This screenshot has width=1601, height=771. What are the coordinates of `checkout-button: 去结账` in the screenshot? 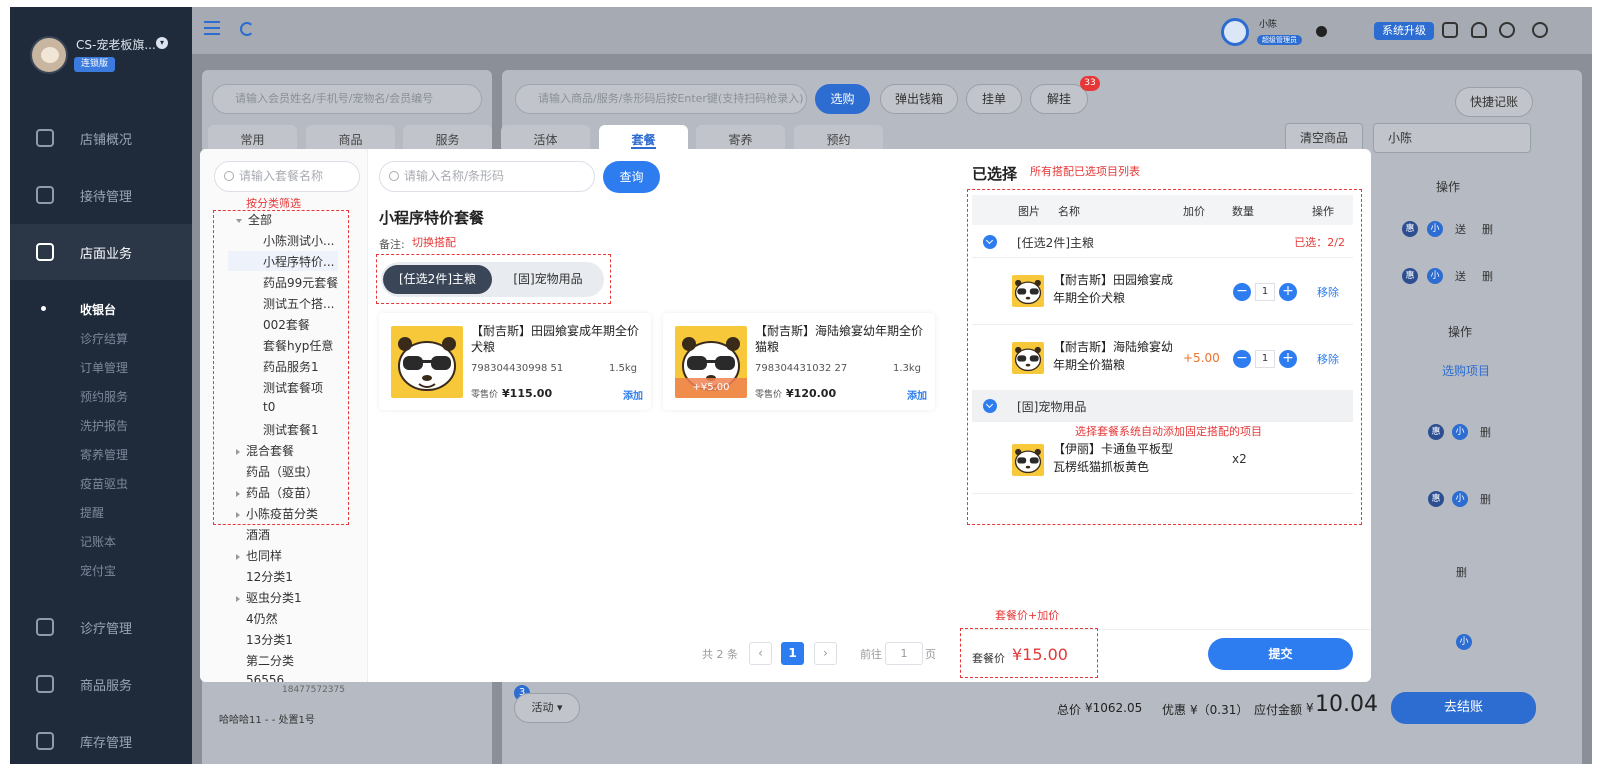 It's located at (1463, 708).